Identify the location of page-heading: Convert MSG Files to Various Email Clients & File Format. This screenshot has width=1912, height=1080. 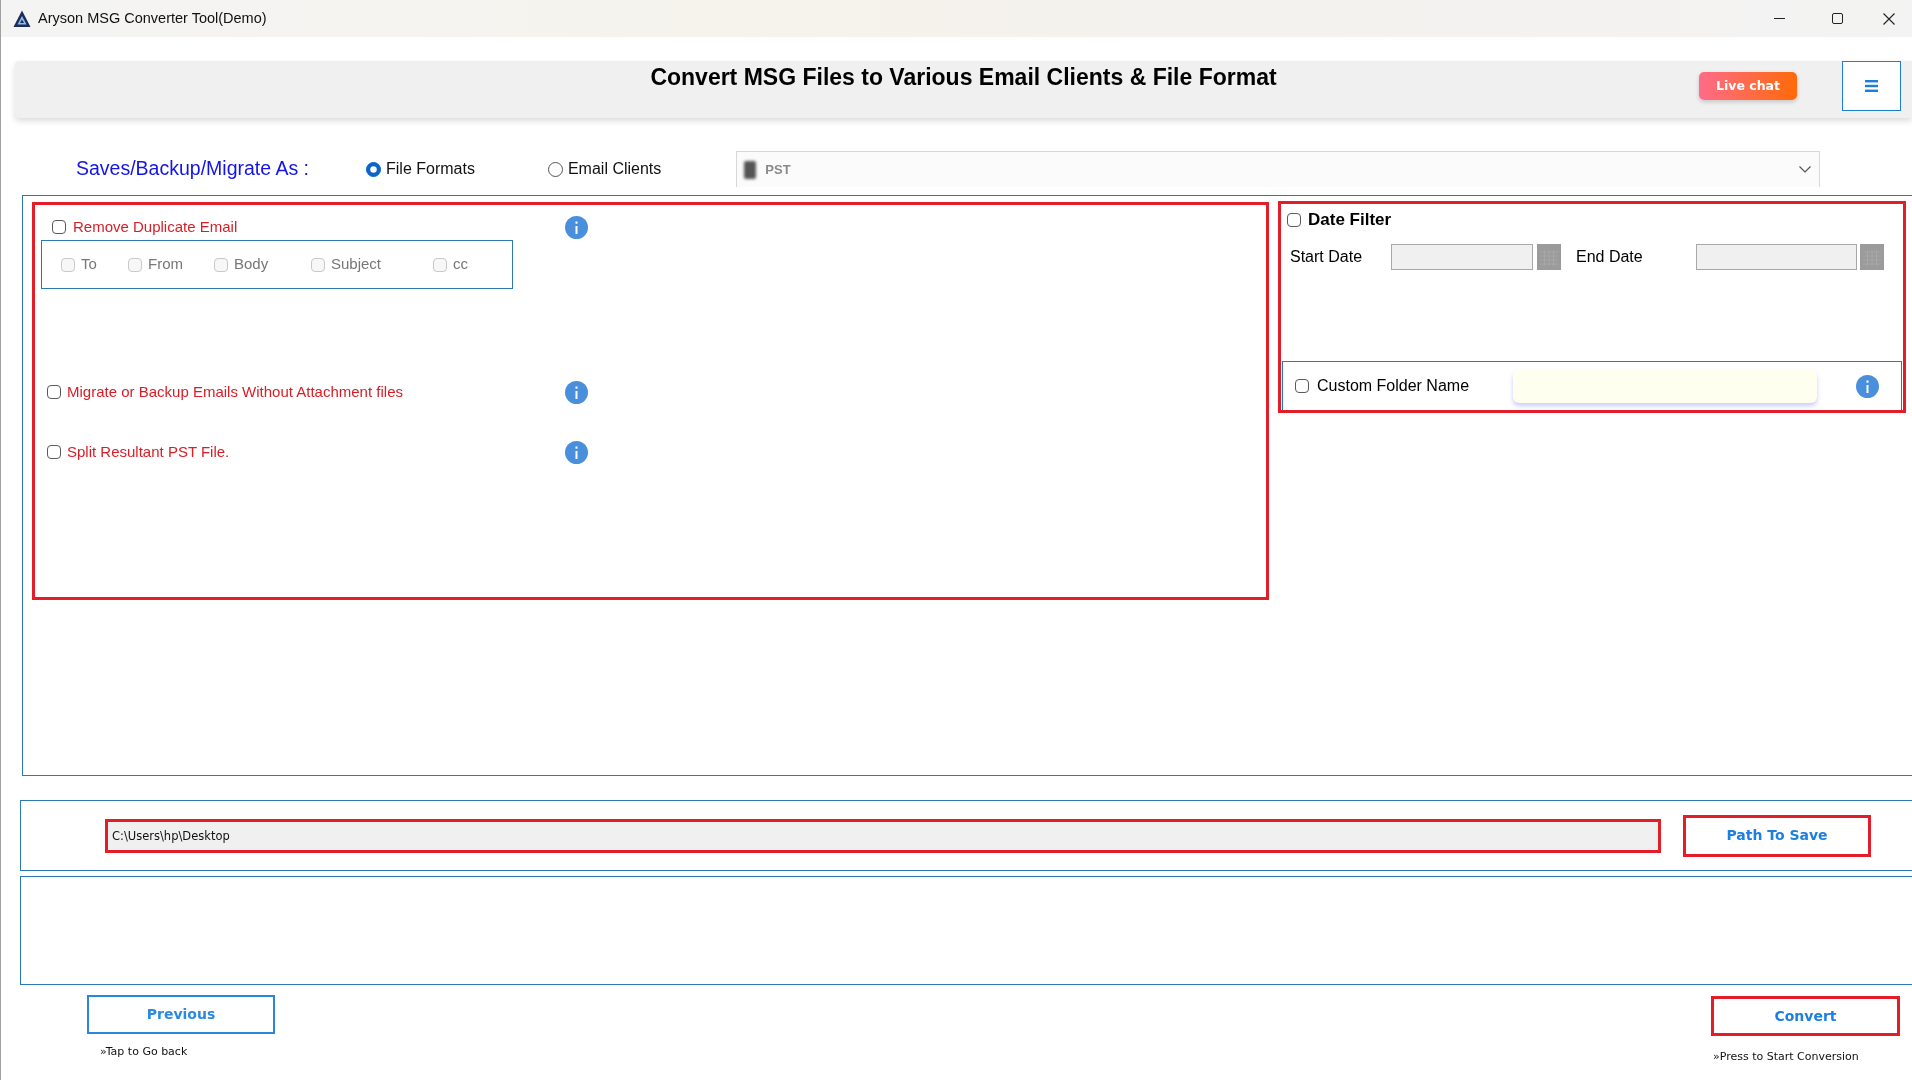
(963, 77).